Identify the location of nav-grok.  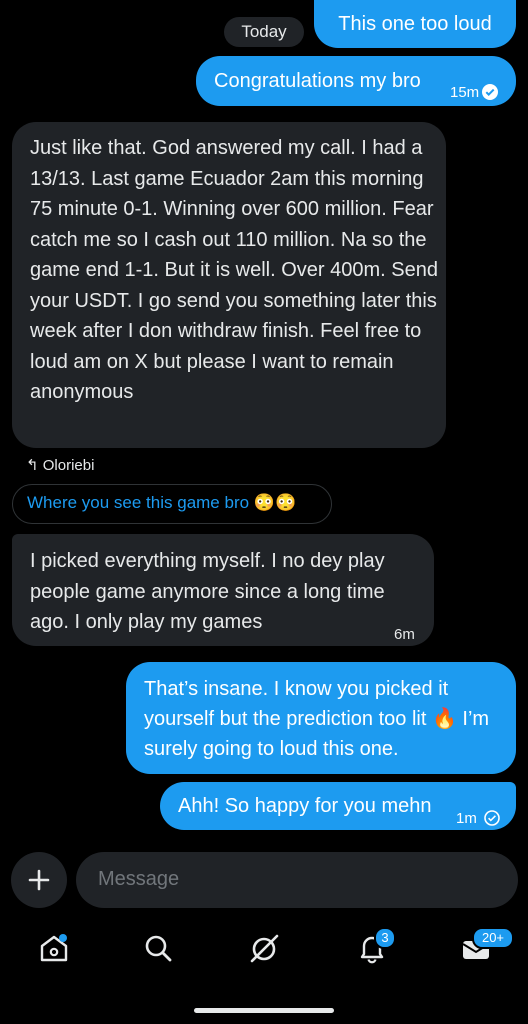
(264, 948).